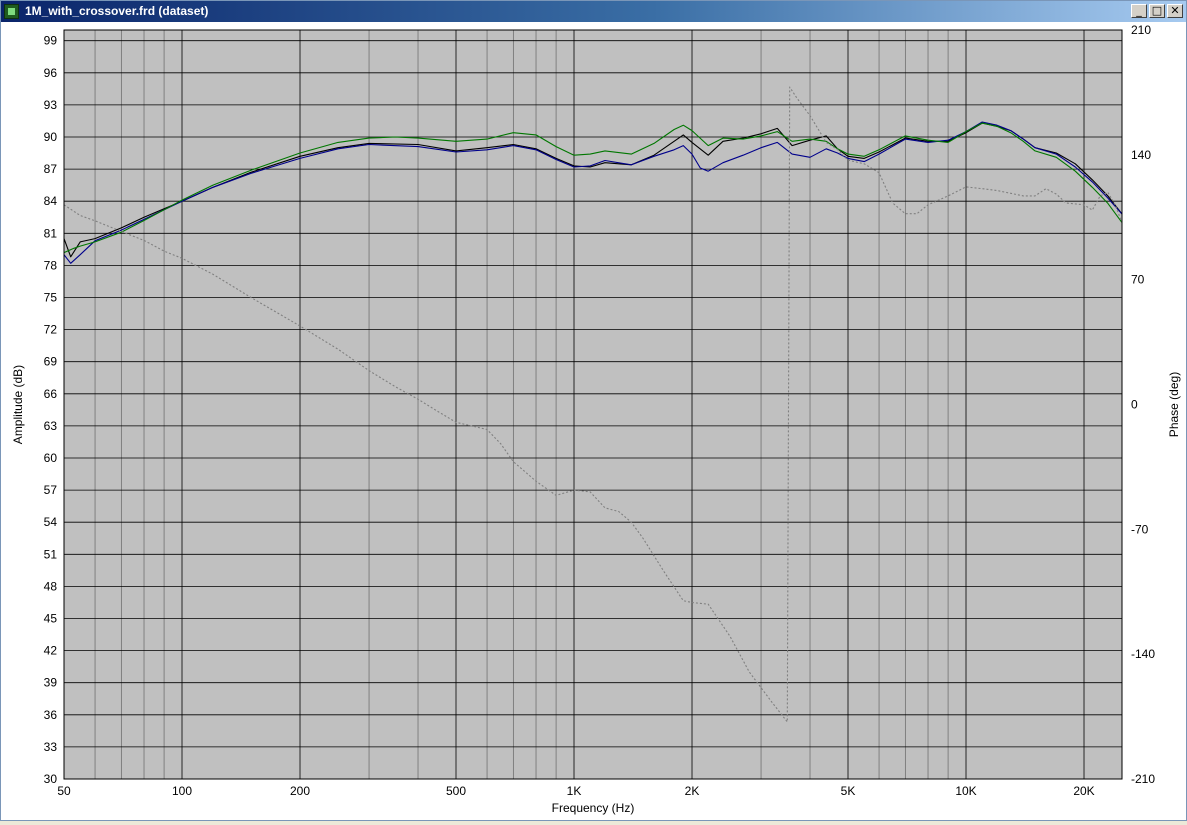 This screenshot has height=825, width=1187. Describe the element at coordinates (51, 522) in the screenshot. I see `y-tick-label: 54` at that location.